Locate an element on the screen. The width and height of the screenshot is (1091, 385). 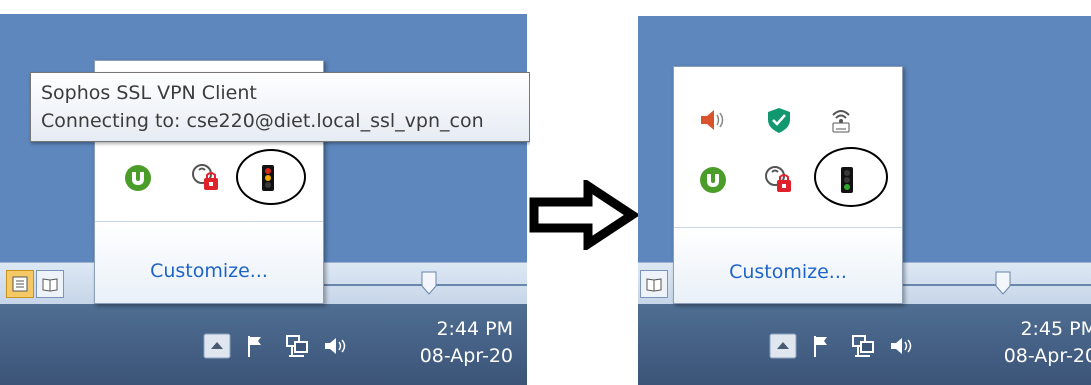
taskbar: 2:44 PM 08-Apr-20 is located at coordinates (263, 344).